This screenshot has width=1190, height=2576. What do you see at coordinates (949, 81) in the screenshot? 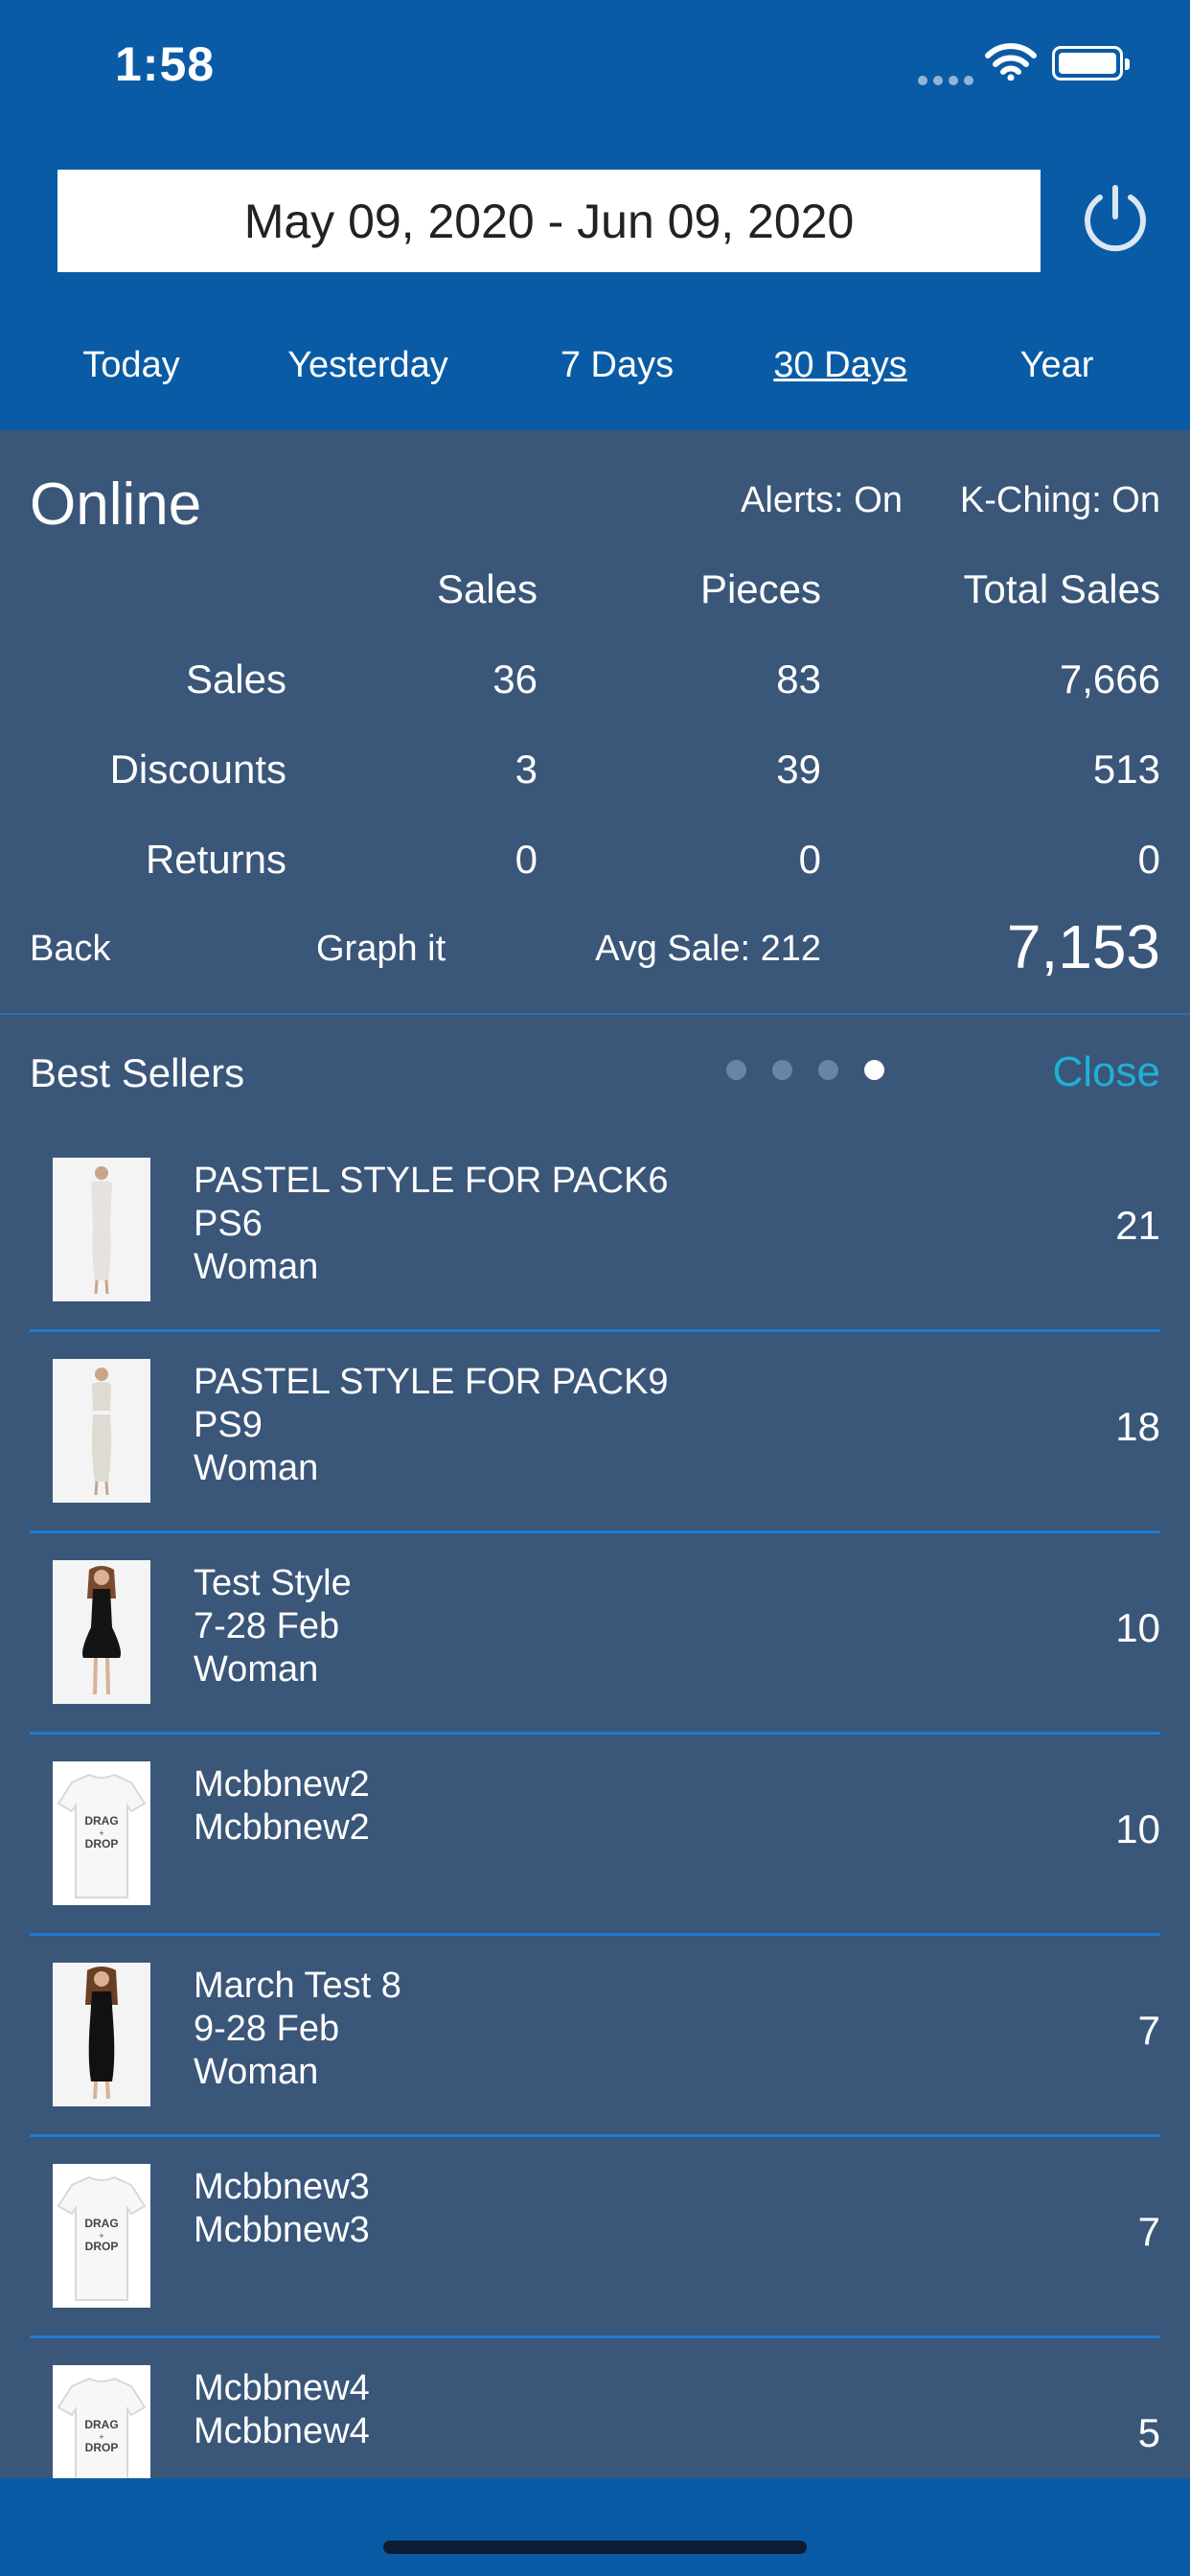
I see `cellular-signal-icon` at bounding box center [949, 81].